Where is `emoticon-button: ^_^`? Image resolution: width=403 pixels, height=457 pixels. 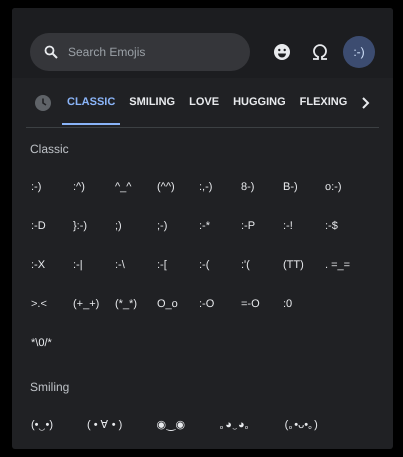
emoticon-button: ^_^ is located at coordinates (123, 187).